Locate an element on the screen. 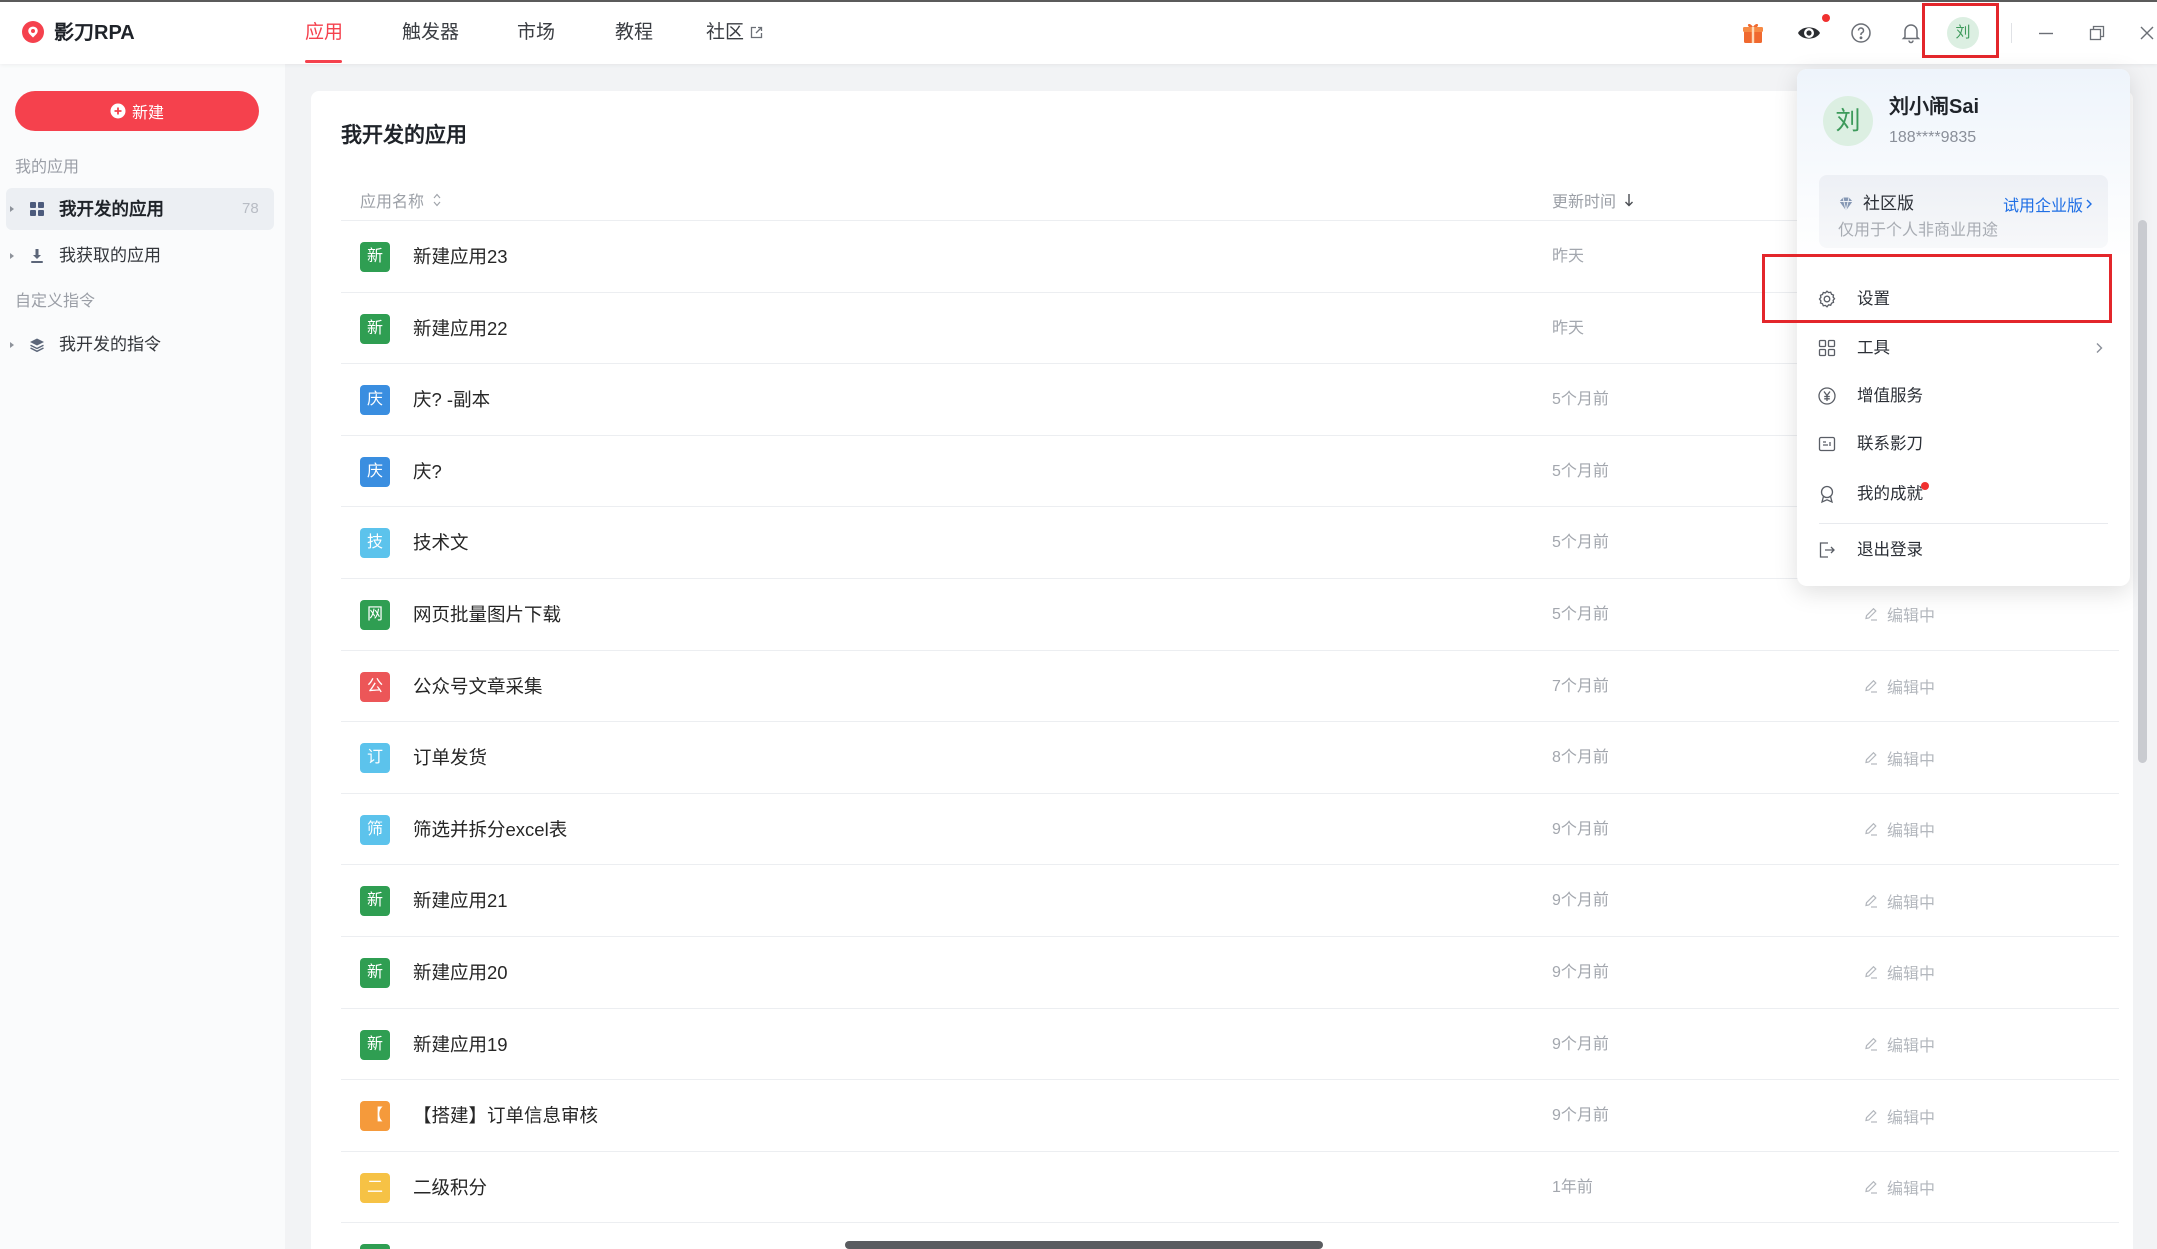  top-bar: 影刀RPA 应用 触发器 市场 教程 社区 刘 is located at coordinates (1078, 32).